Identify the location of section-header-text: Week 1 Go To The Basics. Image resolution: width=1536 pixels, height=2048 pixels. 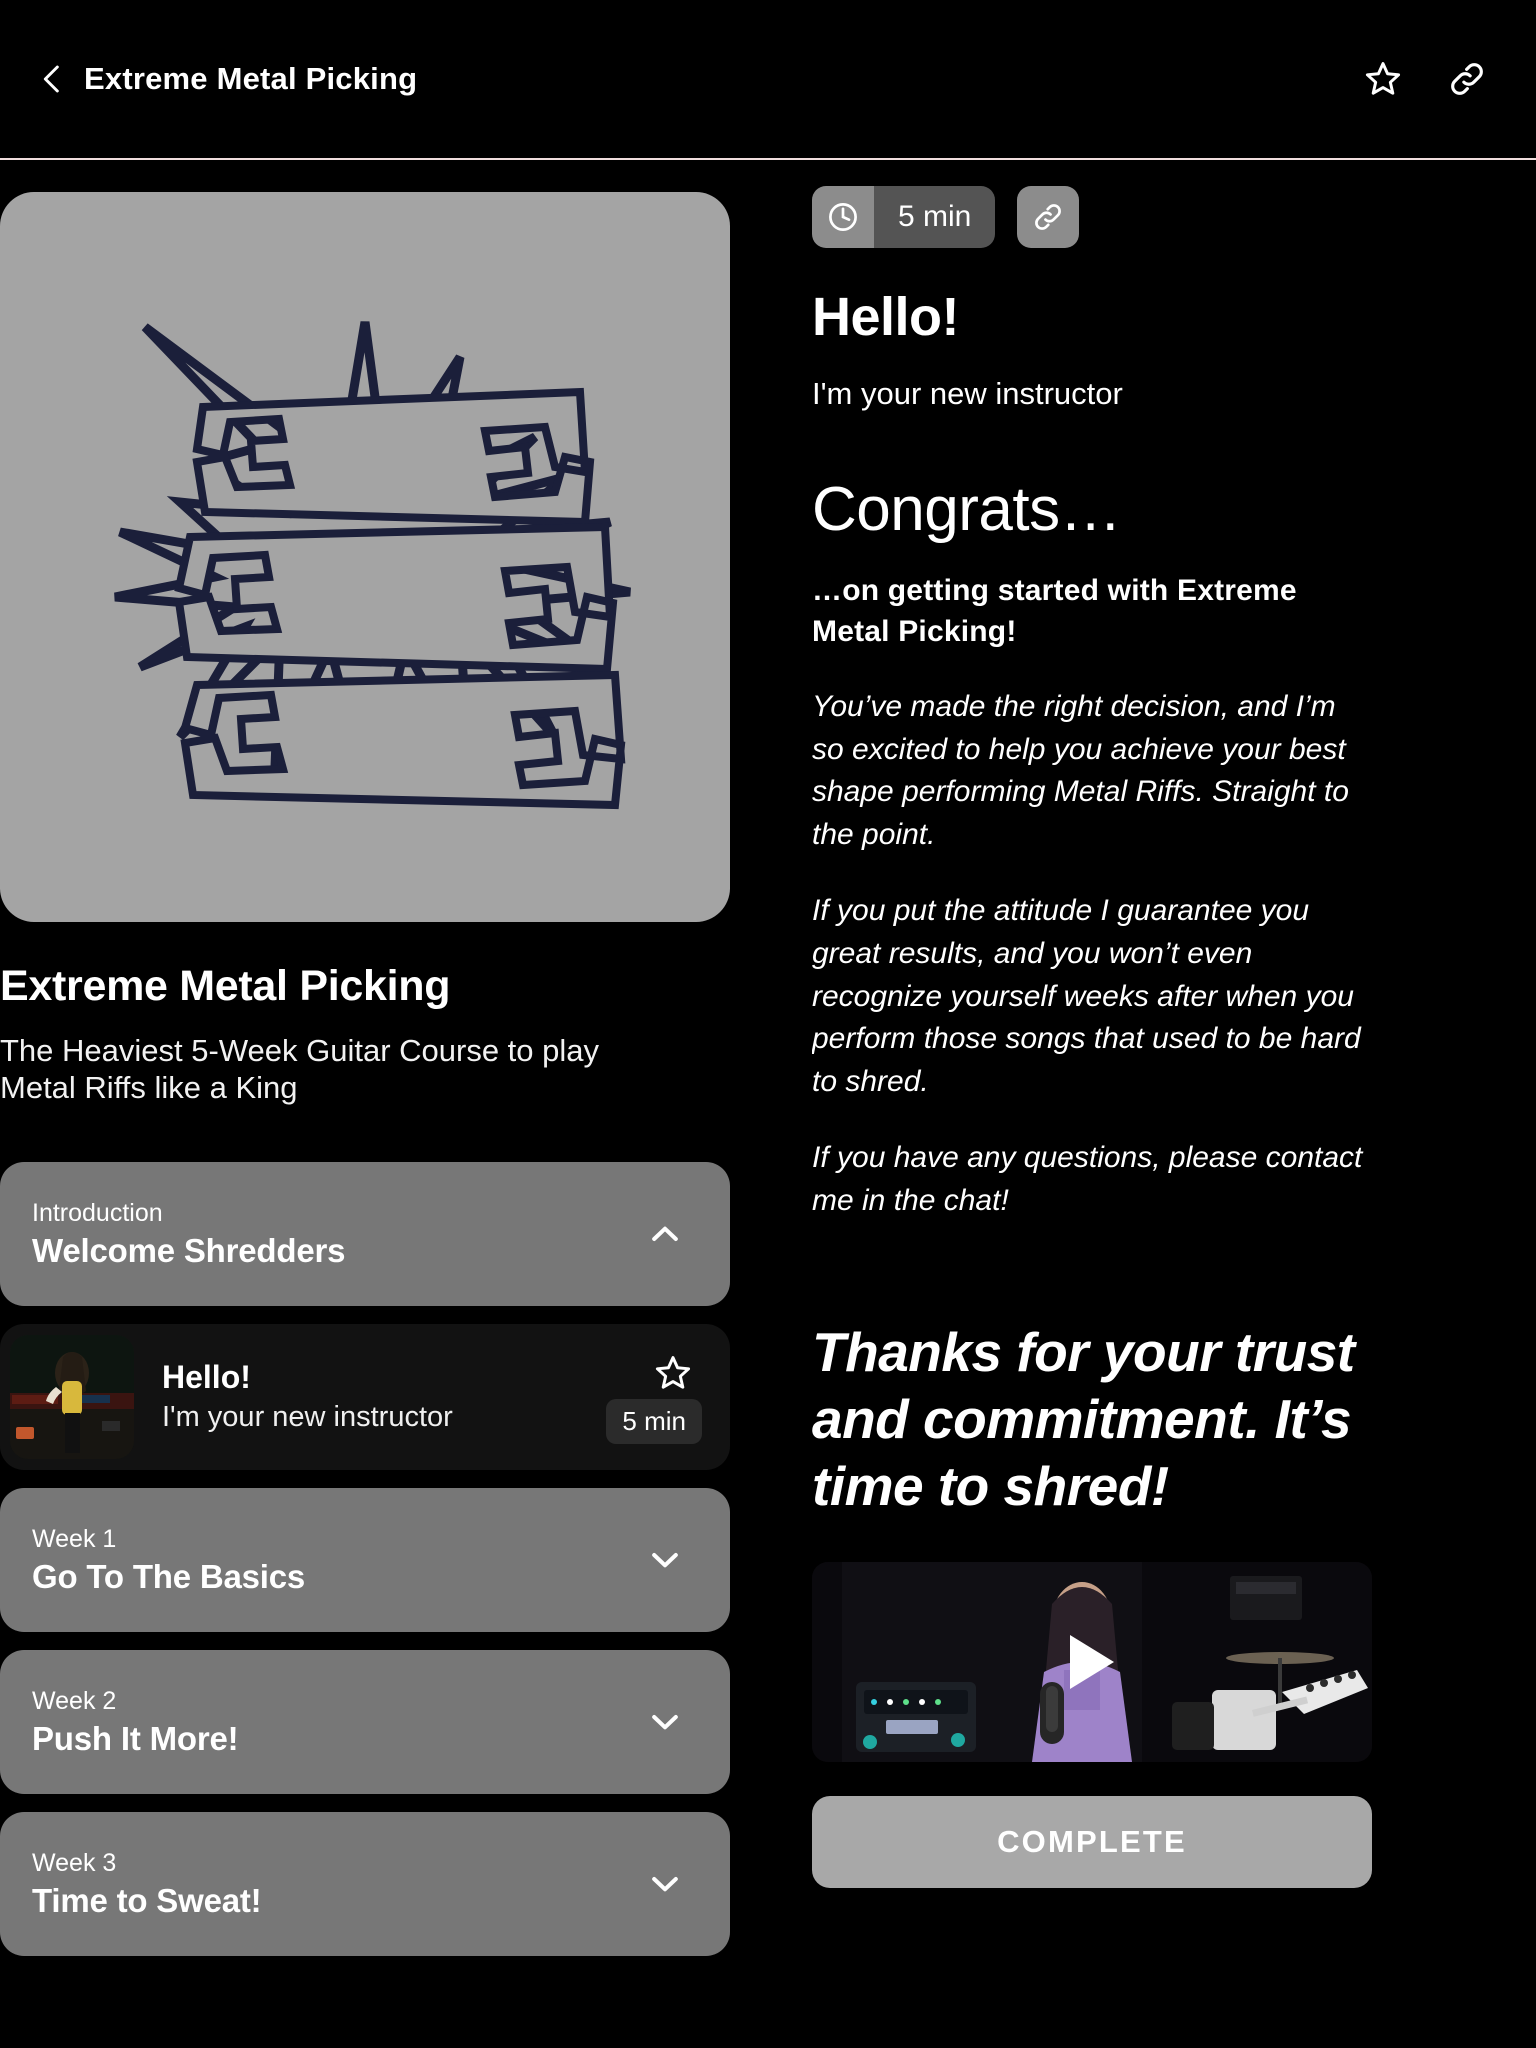
(168, 1560).